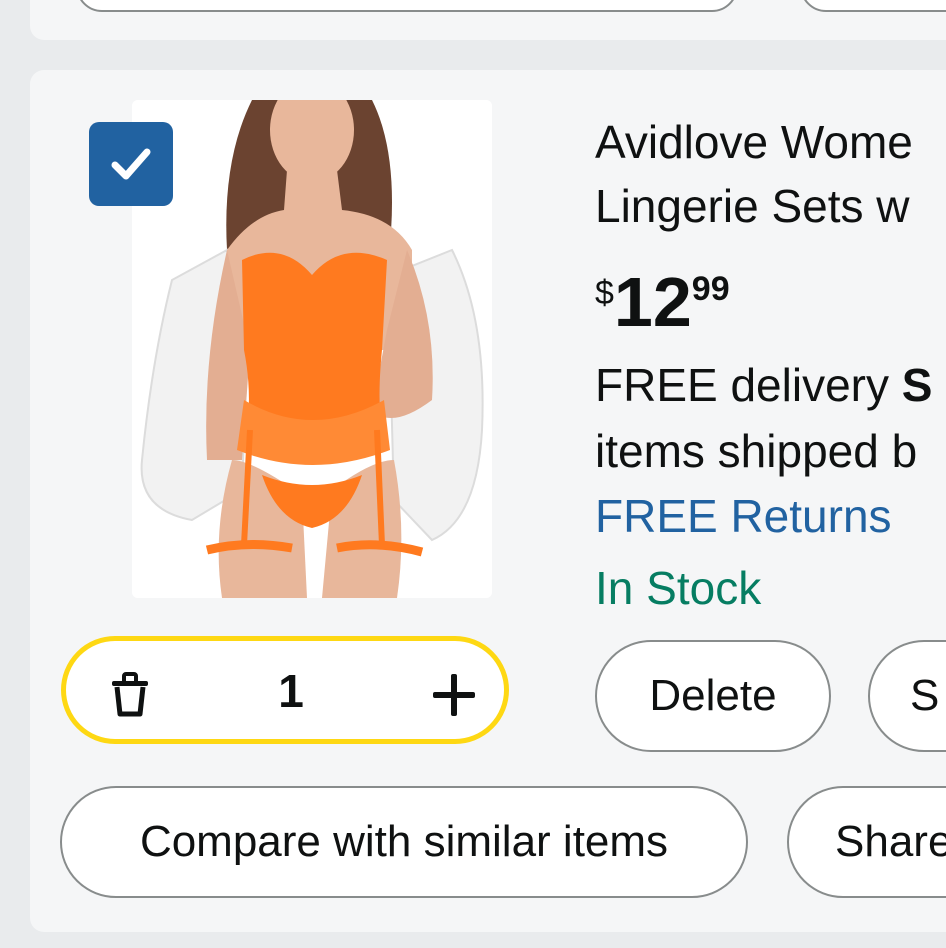  What do you see at coordinates (752, 206) in the screenshot?
I see `product-title-line2: Lingerie Sets w` at bounding box center [752, 206].